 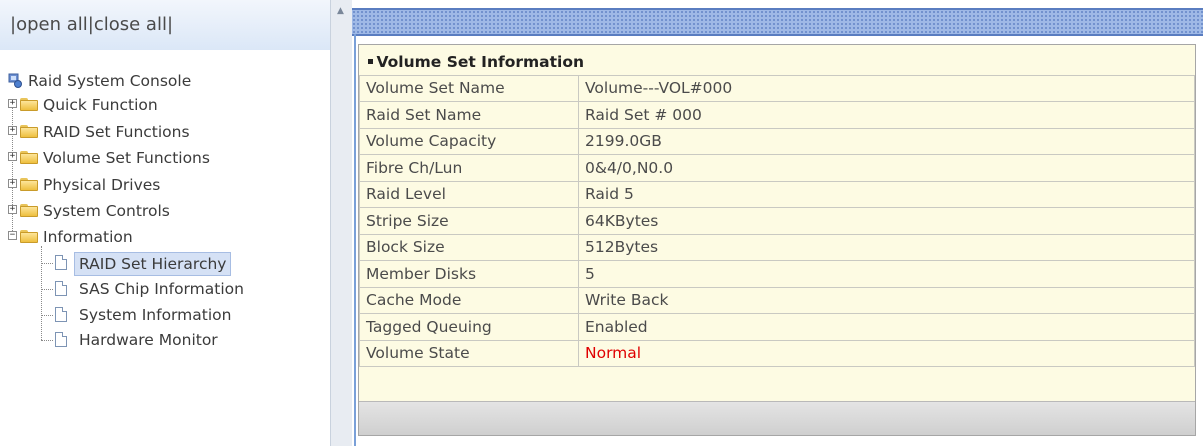 What do you see at coordinates (886, 168) in the screenshot?
I see `field-value: 0&4/0,N0.0` at bounding box center [886, 168].